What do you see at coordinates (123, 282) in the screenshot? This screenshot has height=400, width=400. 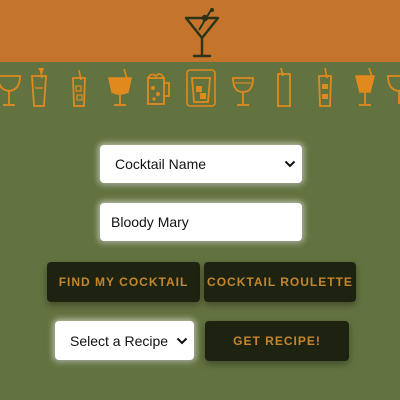 I see `find-my-cocktail-button: FIND MY COCKTAIL` at bounding box center [123, 282].